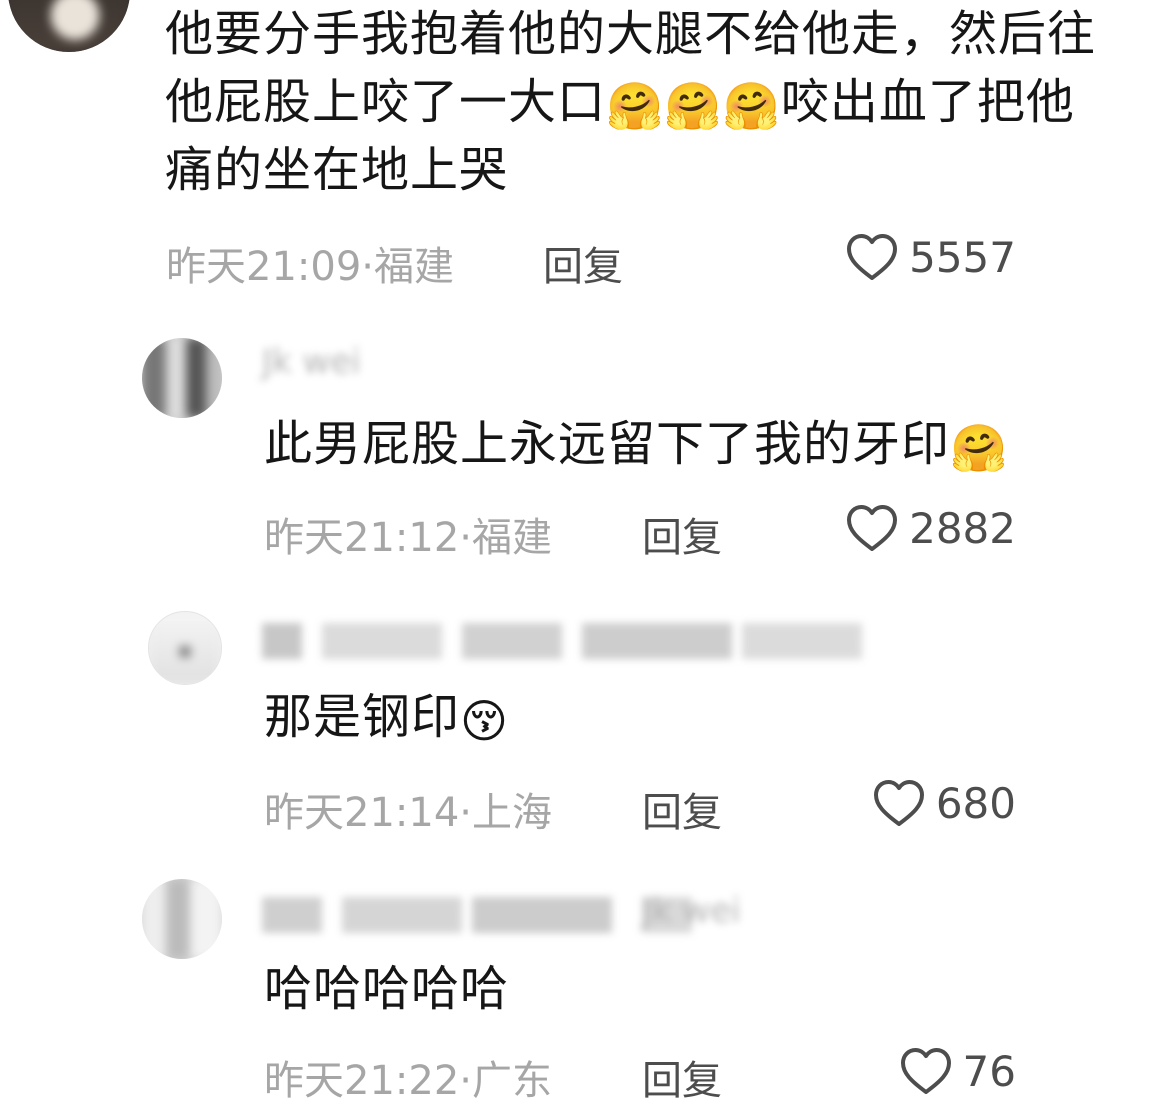 Image resolution: width=1172 pixels, height=1120 pixels. I want to click on like-count: 5557, so click(962, 257).